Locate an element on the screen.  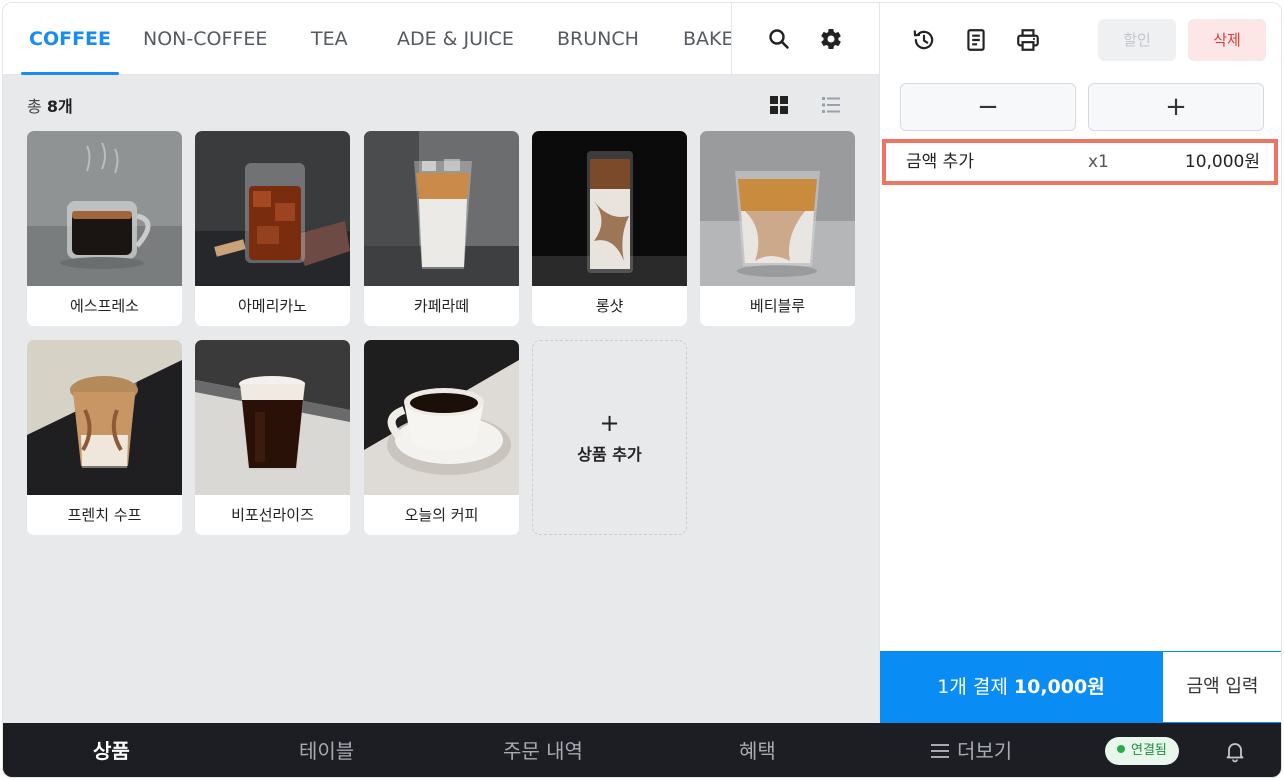
product-name: 비포선라이즈 is located at coordinates (272, 515).